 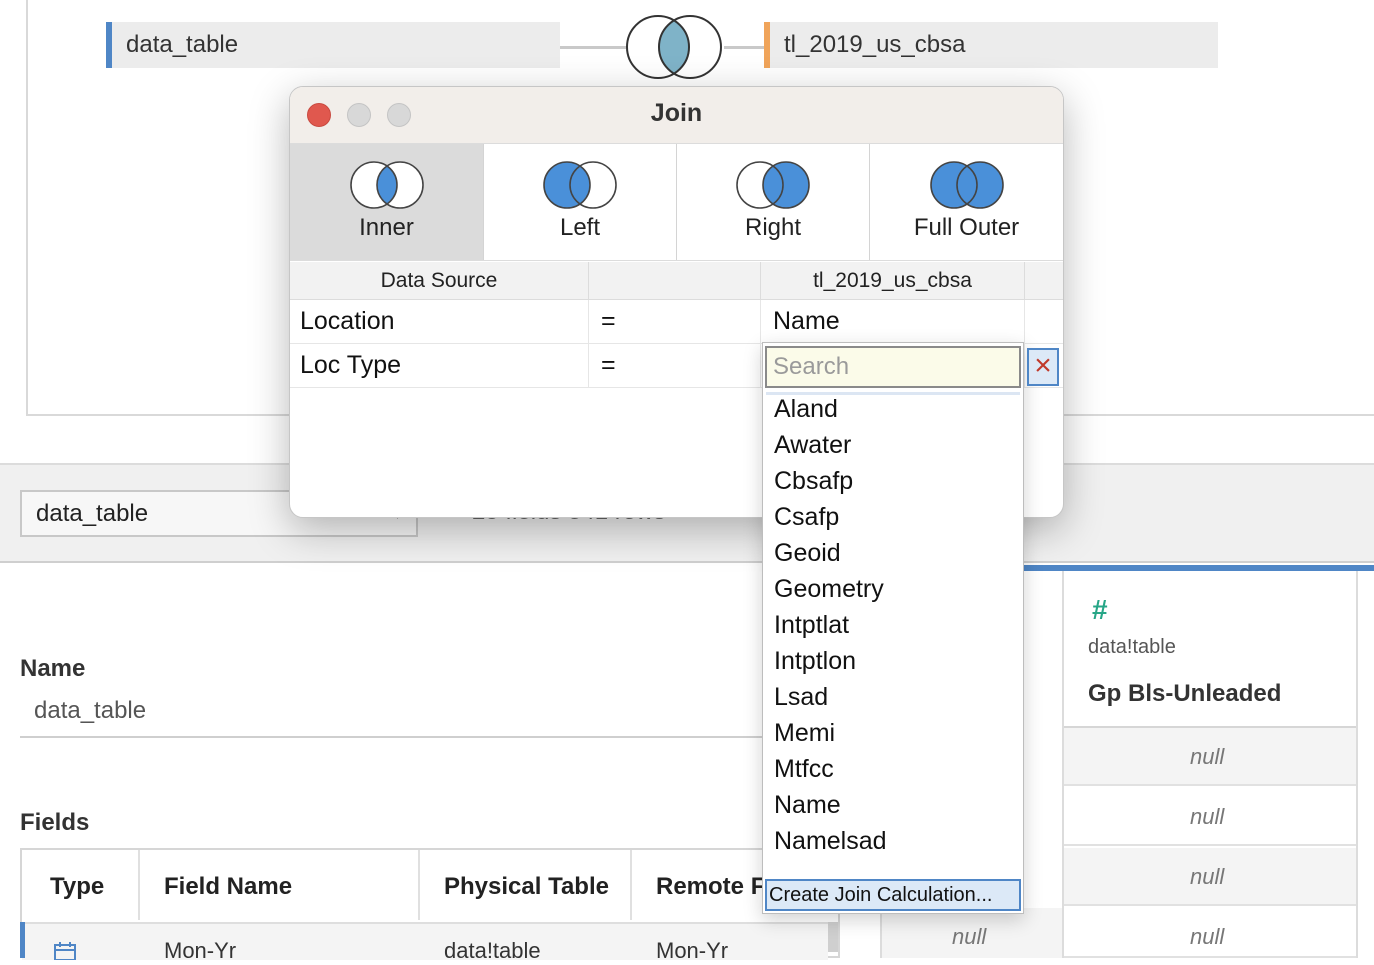 What do you see at coordinates (528, 885) in the screenshot?
I see `fields-header-physical-table: Physical Table` at bounding box center [528, 885].